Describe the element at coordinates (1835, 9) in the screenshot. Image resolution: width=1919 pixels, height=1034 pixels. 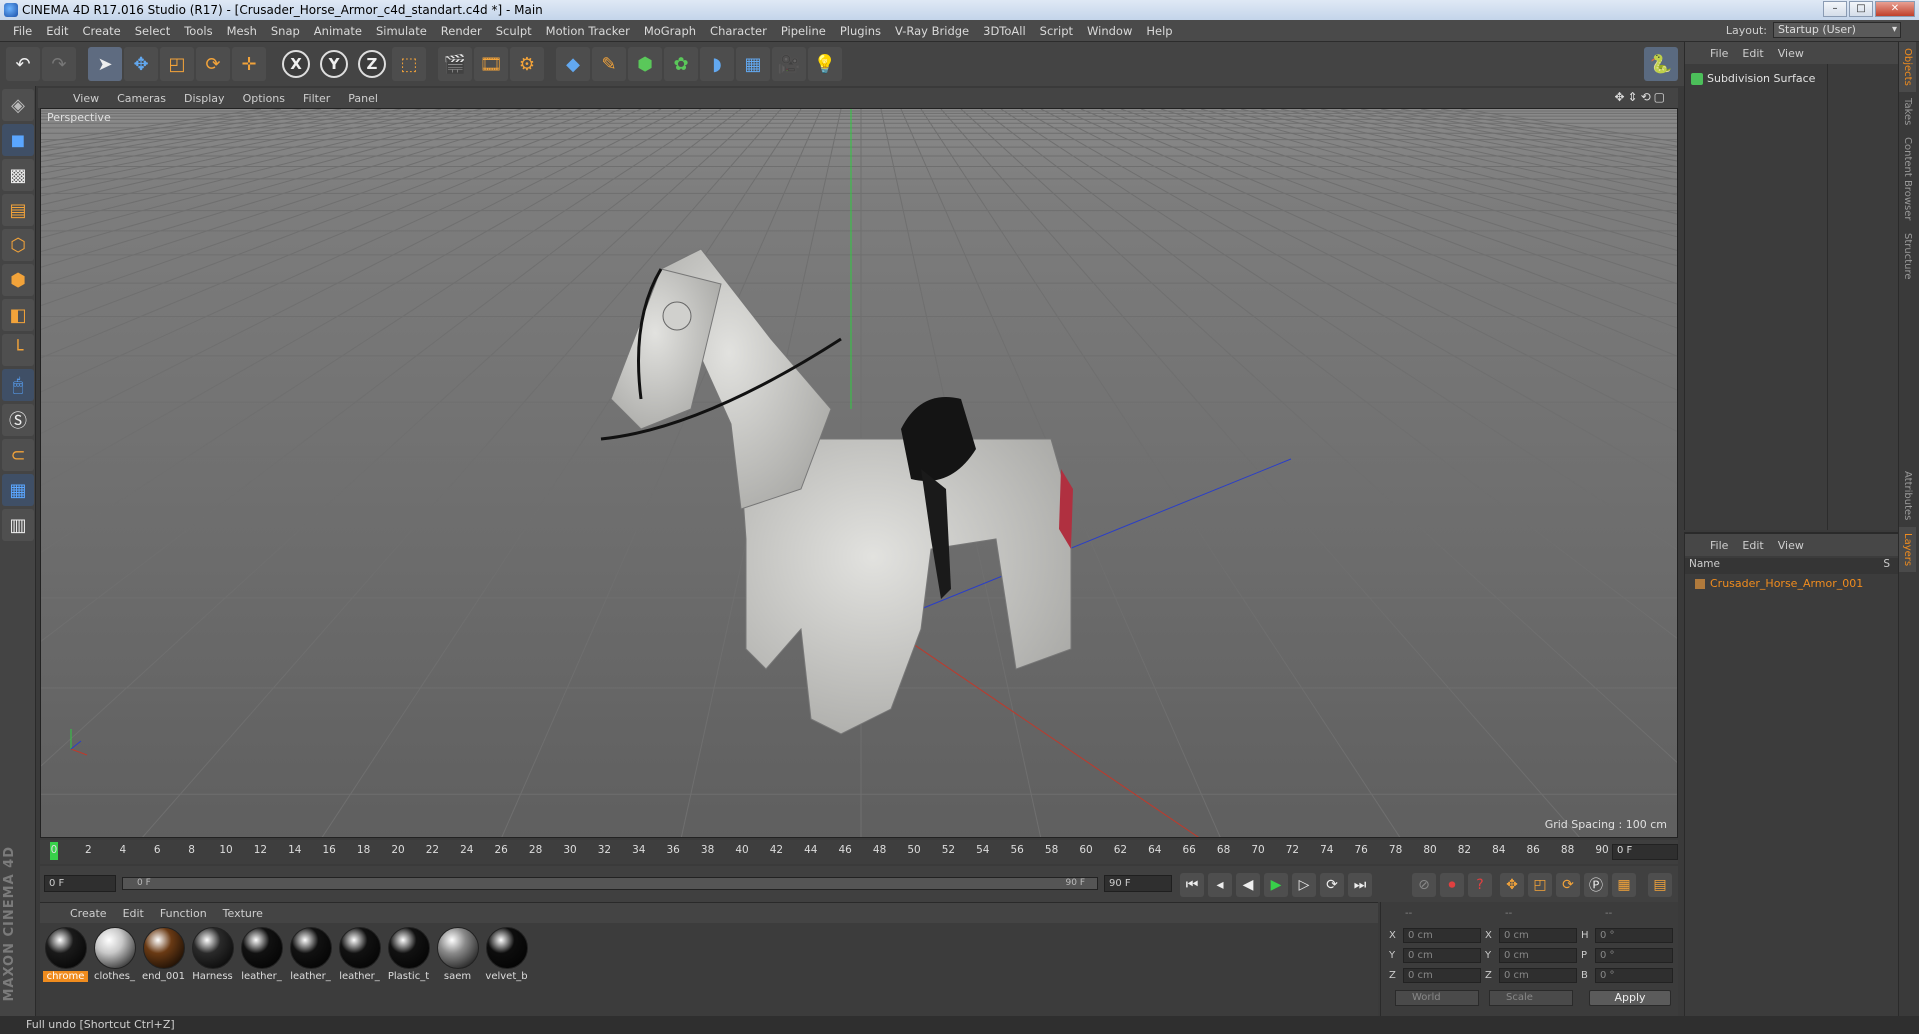
I see `minimize-button: –` at that location.